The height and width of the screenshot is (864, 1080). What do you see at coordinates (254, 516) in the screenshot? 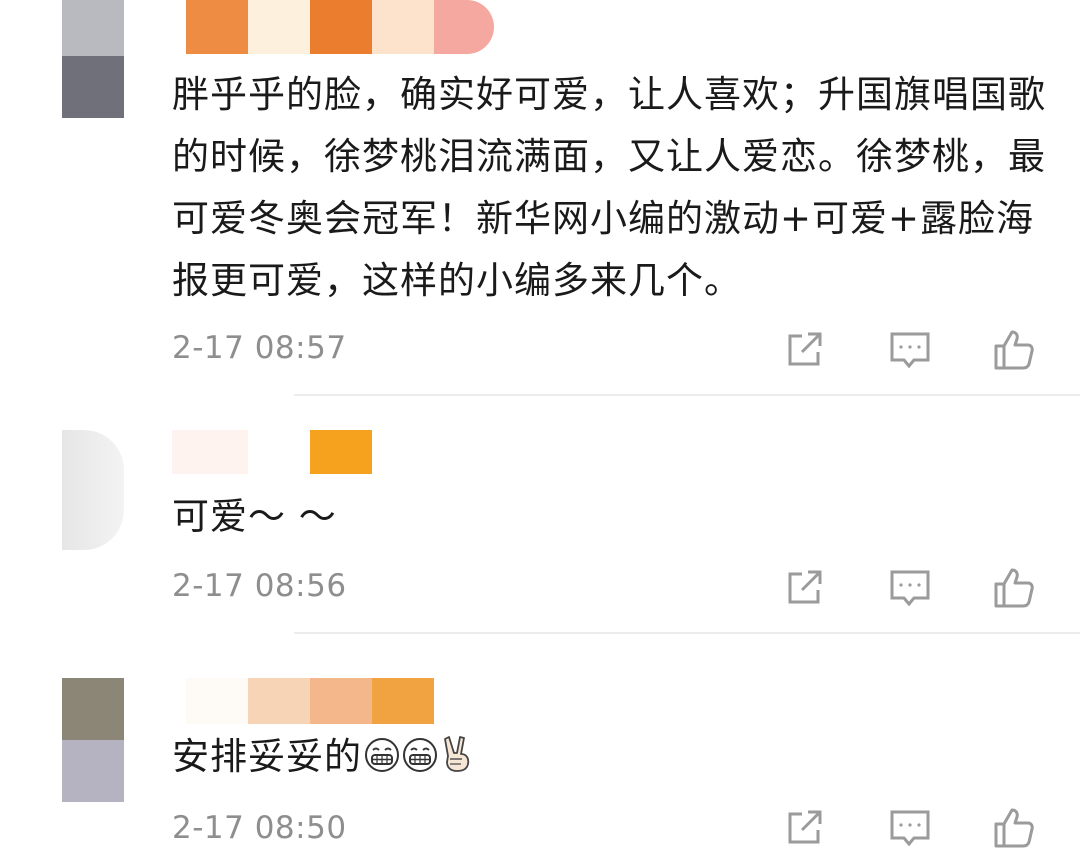
I see `comment-text: 可爱～ ～` at bounding box center [254, 516].